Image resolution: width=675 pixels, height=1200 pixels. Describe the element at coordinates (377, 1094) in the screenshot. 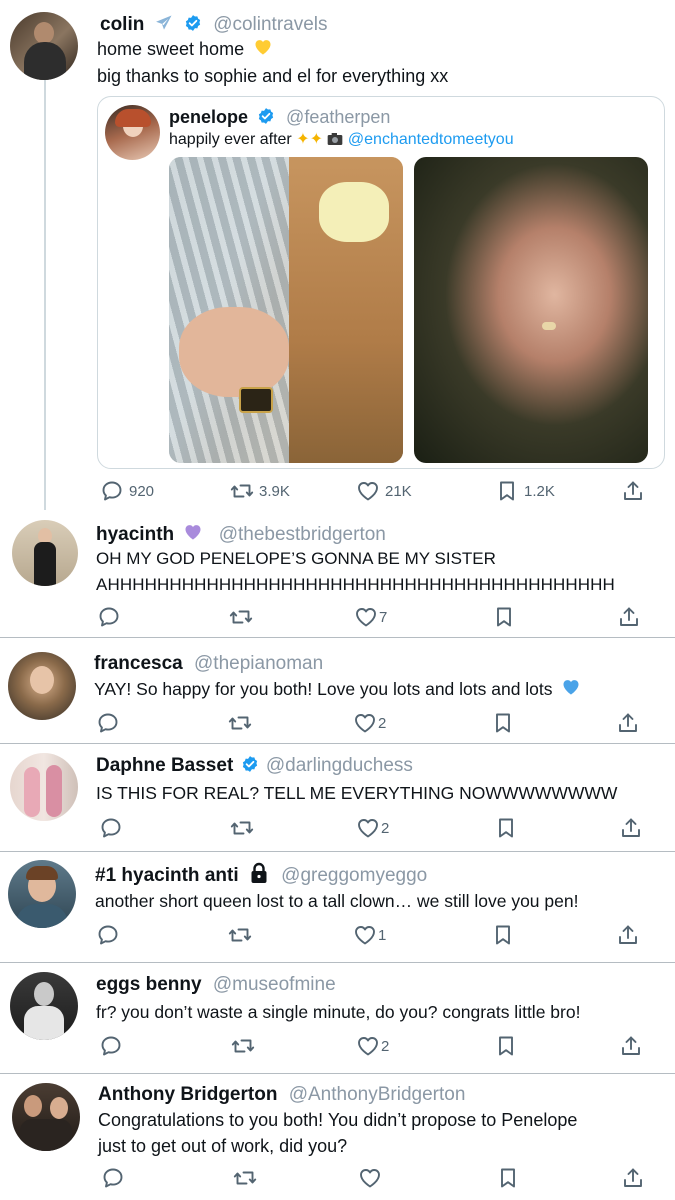

I see `handle: @AnthonyBridgerton` at that location.